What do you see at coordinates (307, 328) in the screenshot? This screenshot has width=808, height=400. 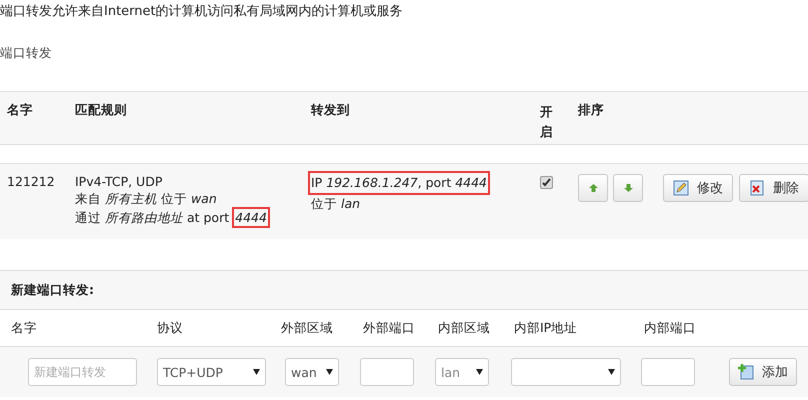 I see `column-header: 外部区域` at bounding box center [307, 328].